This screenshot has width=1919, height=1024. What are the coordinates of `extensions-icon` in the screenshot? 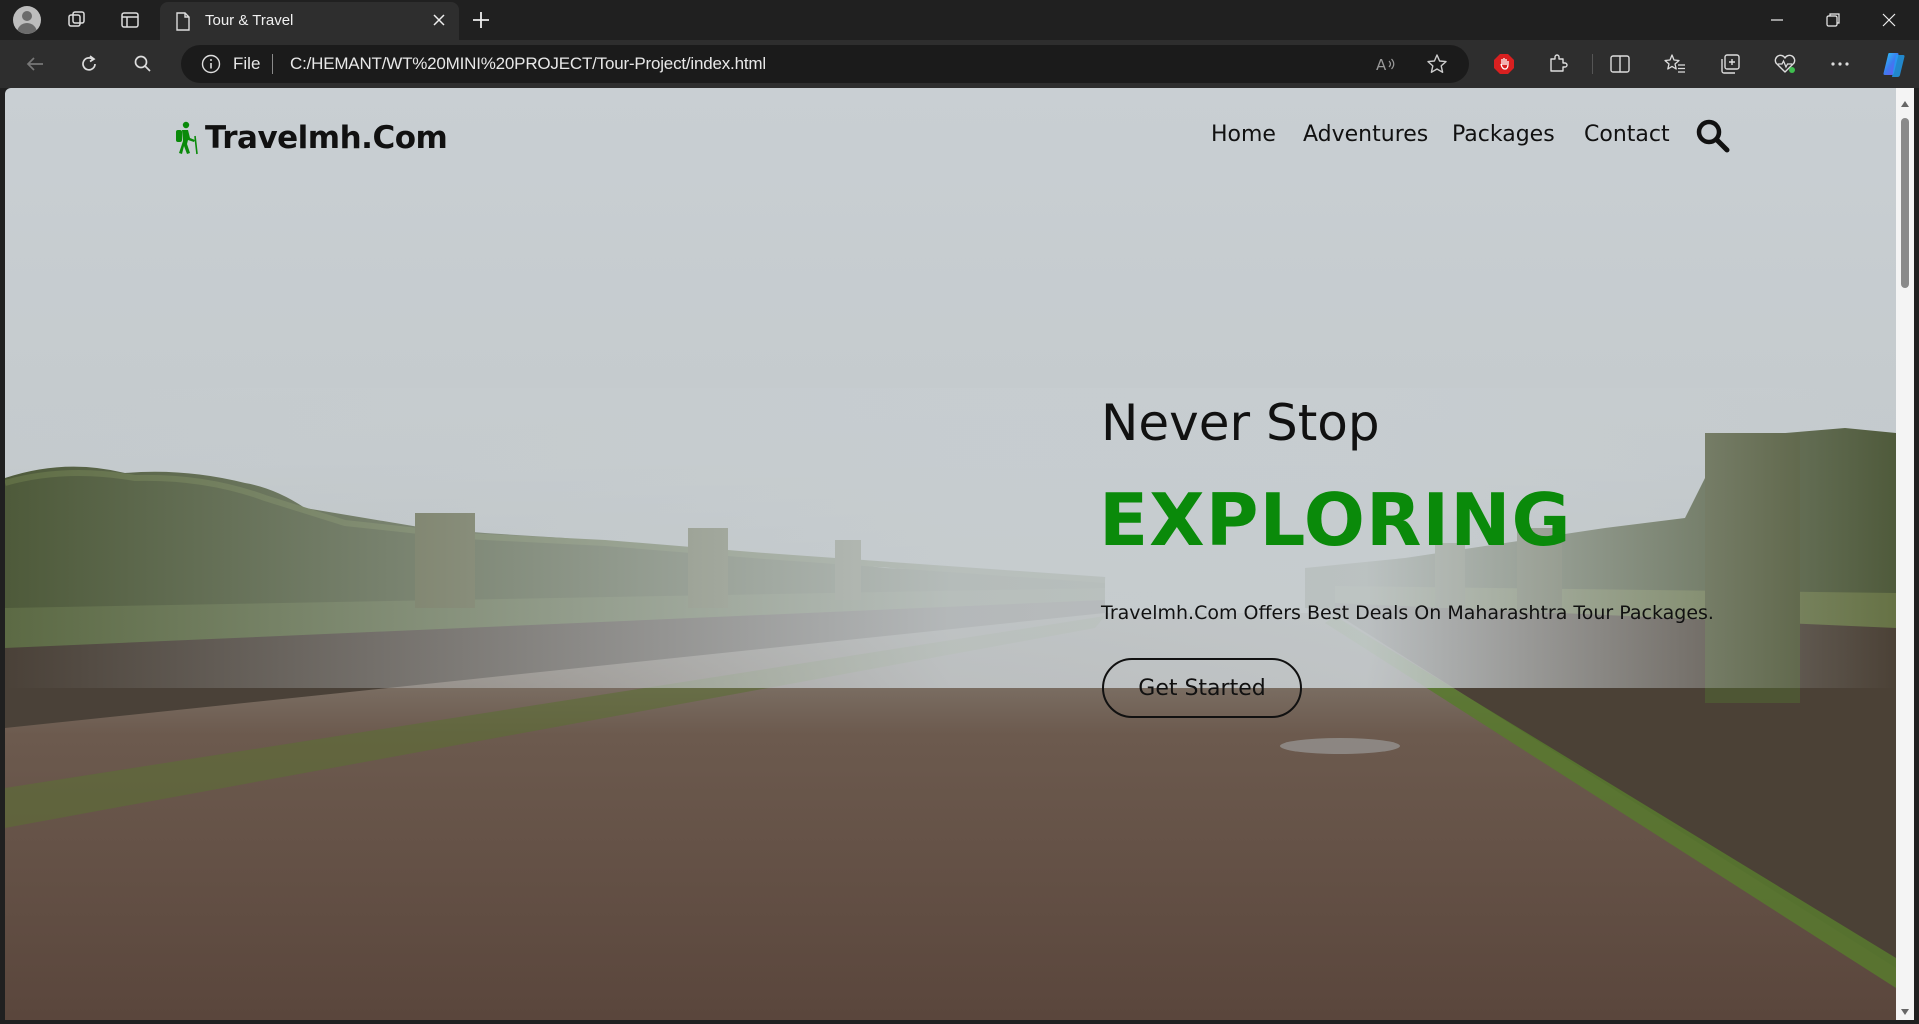 It's located at (1558, 64).